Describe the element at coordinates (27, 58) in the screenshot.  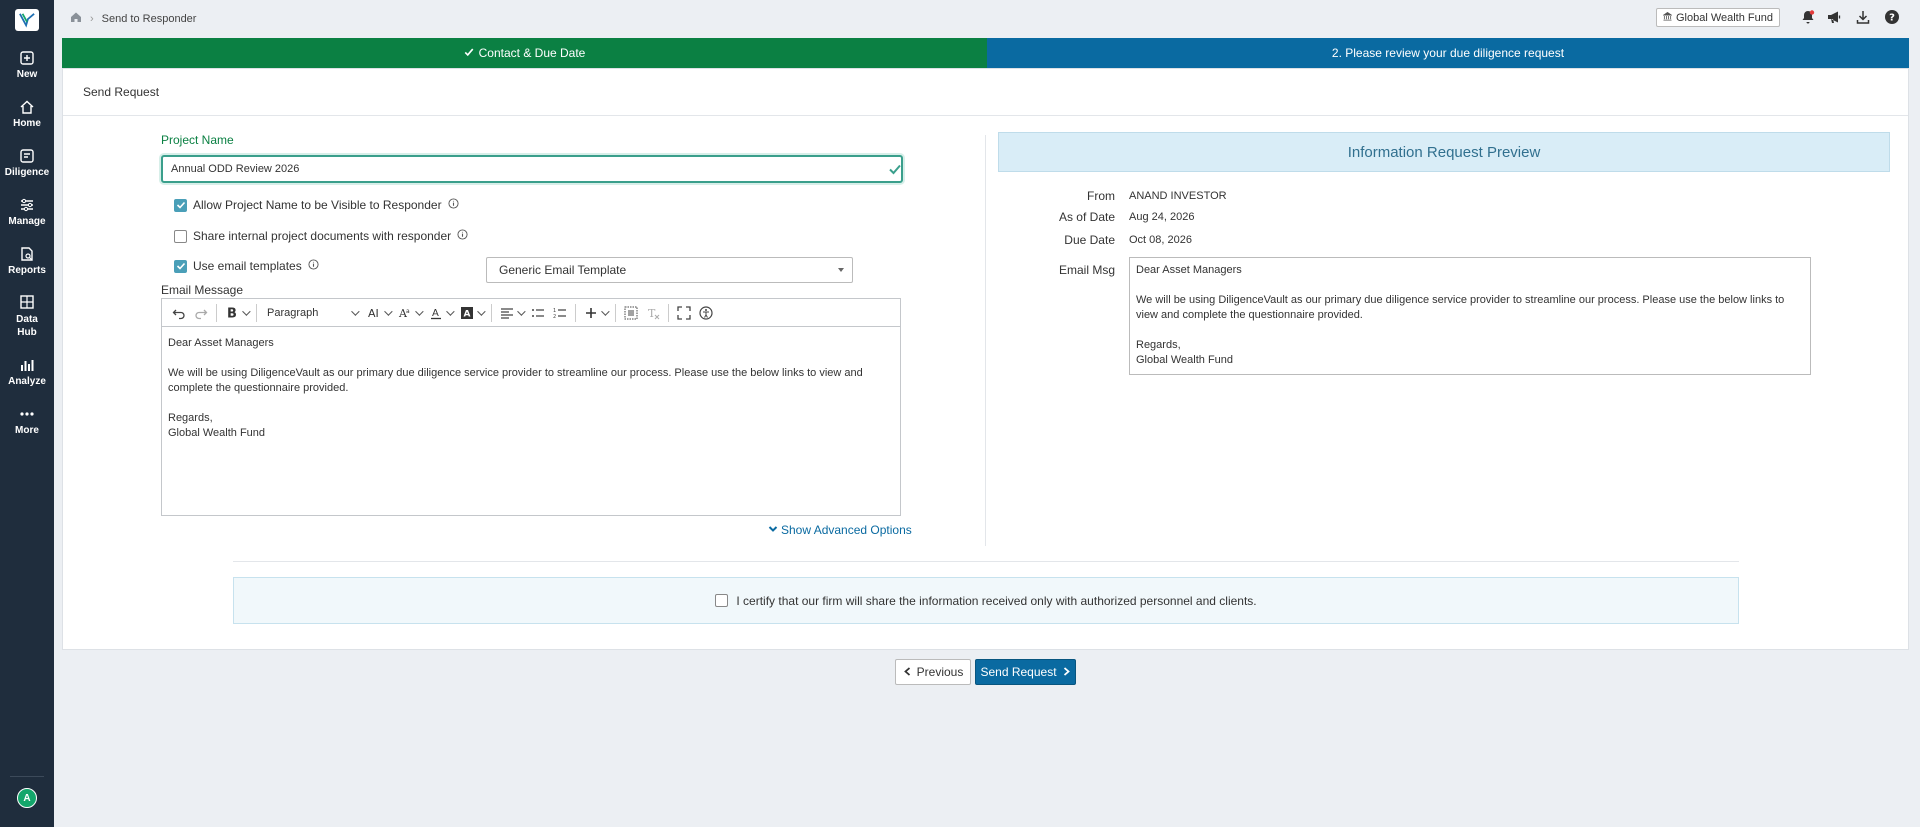
I see `plus-square-icon` at that location.